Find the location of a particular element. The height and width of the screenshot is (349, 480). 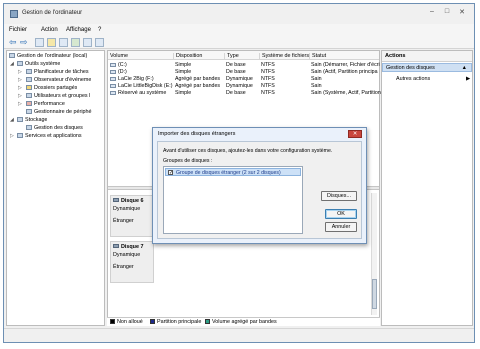

computer-management-icon is located at coordinates (14, 14).